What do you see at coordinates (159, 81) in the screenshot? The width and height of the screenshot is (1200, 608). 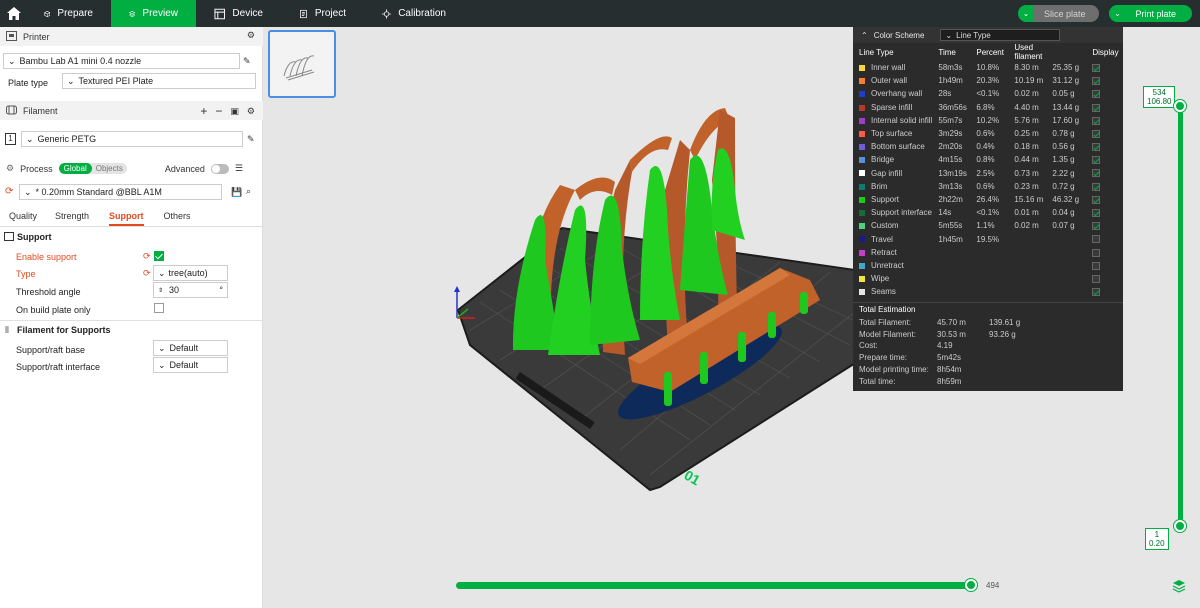 I see `plate-type-select: ⌄ Textured PEI Plate` at bounding box center [159, 81].